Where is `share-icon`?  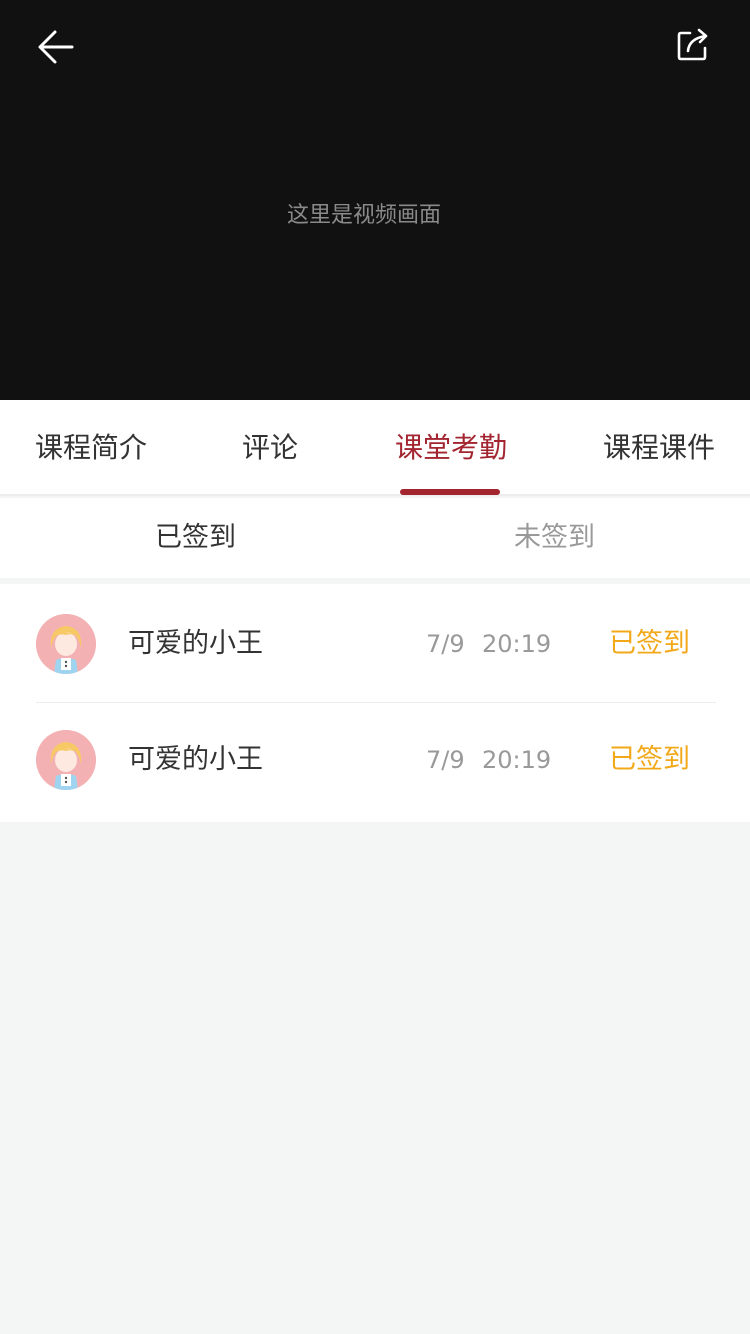
share-icon is located at coordinates (692, 44).